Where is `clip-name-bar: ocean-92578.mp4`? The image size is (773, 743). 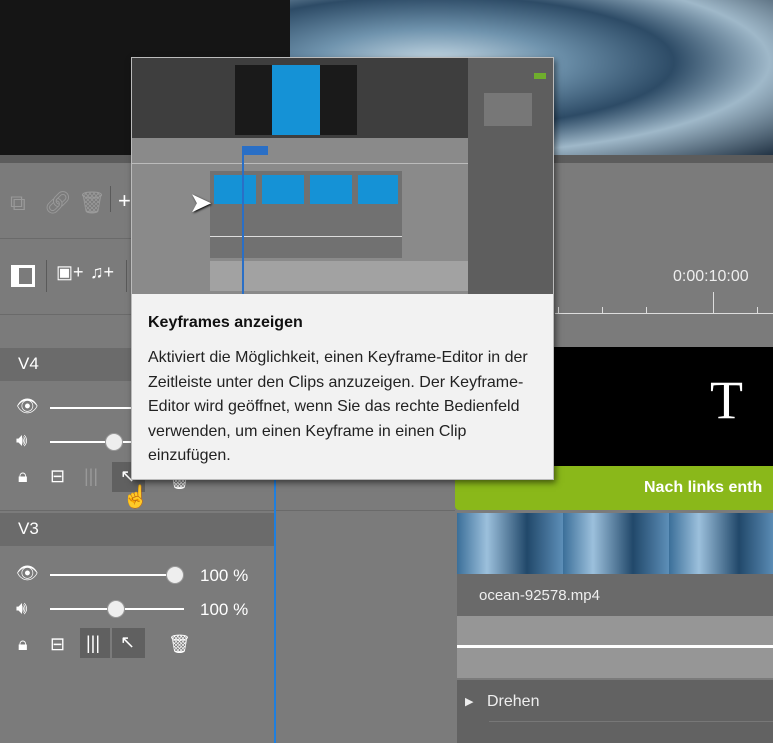
clip-name-bar: ocean-92578.mp4 is located at coordinates (615, 595).